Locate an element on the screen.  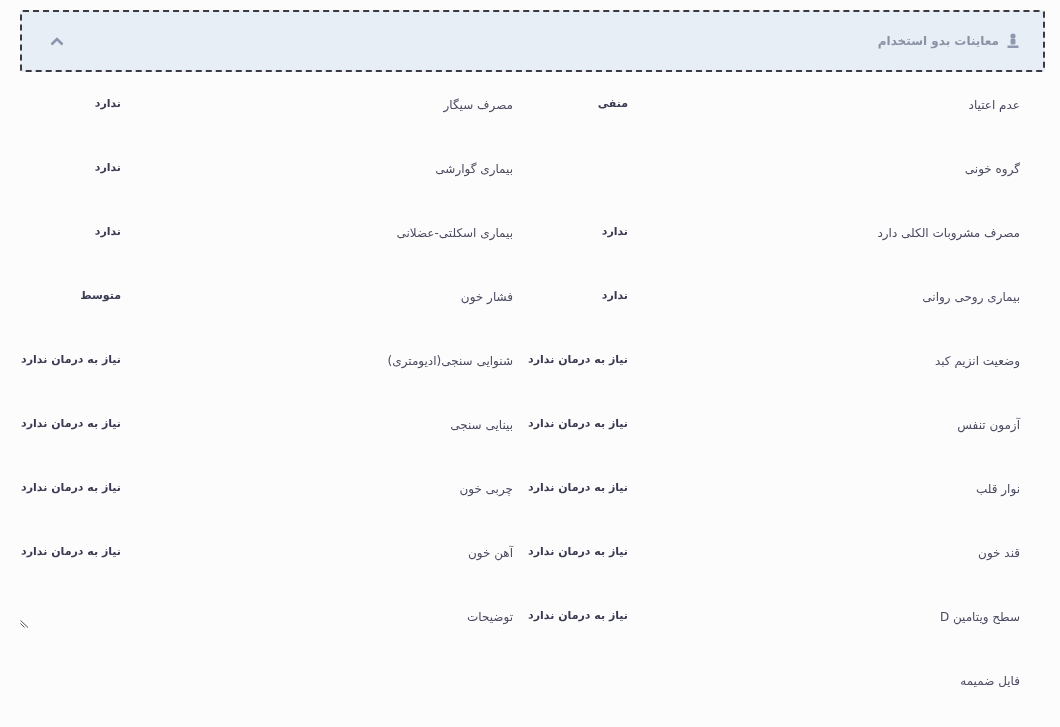
field-label: بیماری گوارشی is located at coordinates (473, 169).